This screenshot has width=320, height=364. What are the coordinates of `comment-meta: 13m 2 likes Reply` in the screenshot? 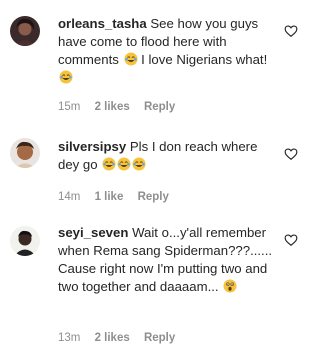 It's located at (122, 338).